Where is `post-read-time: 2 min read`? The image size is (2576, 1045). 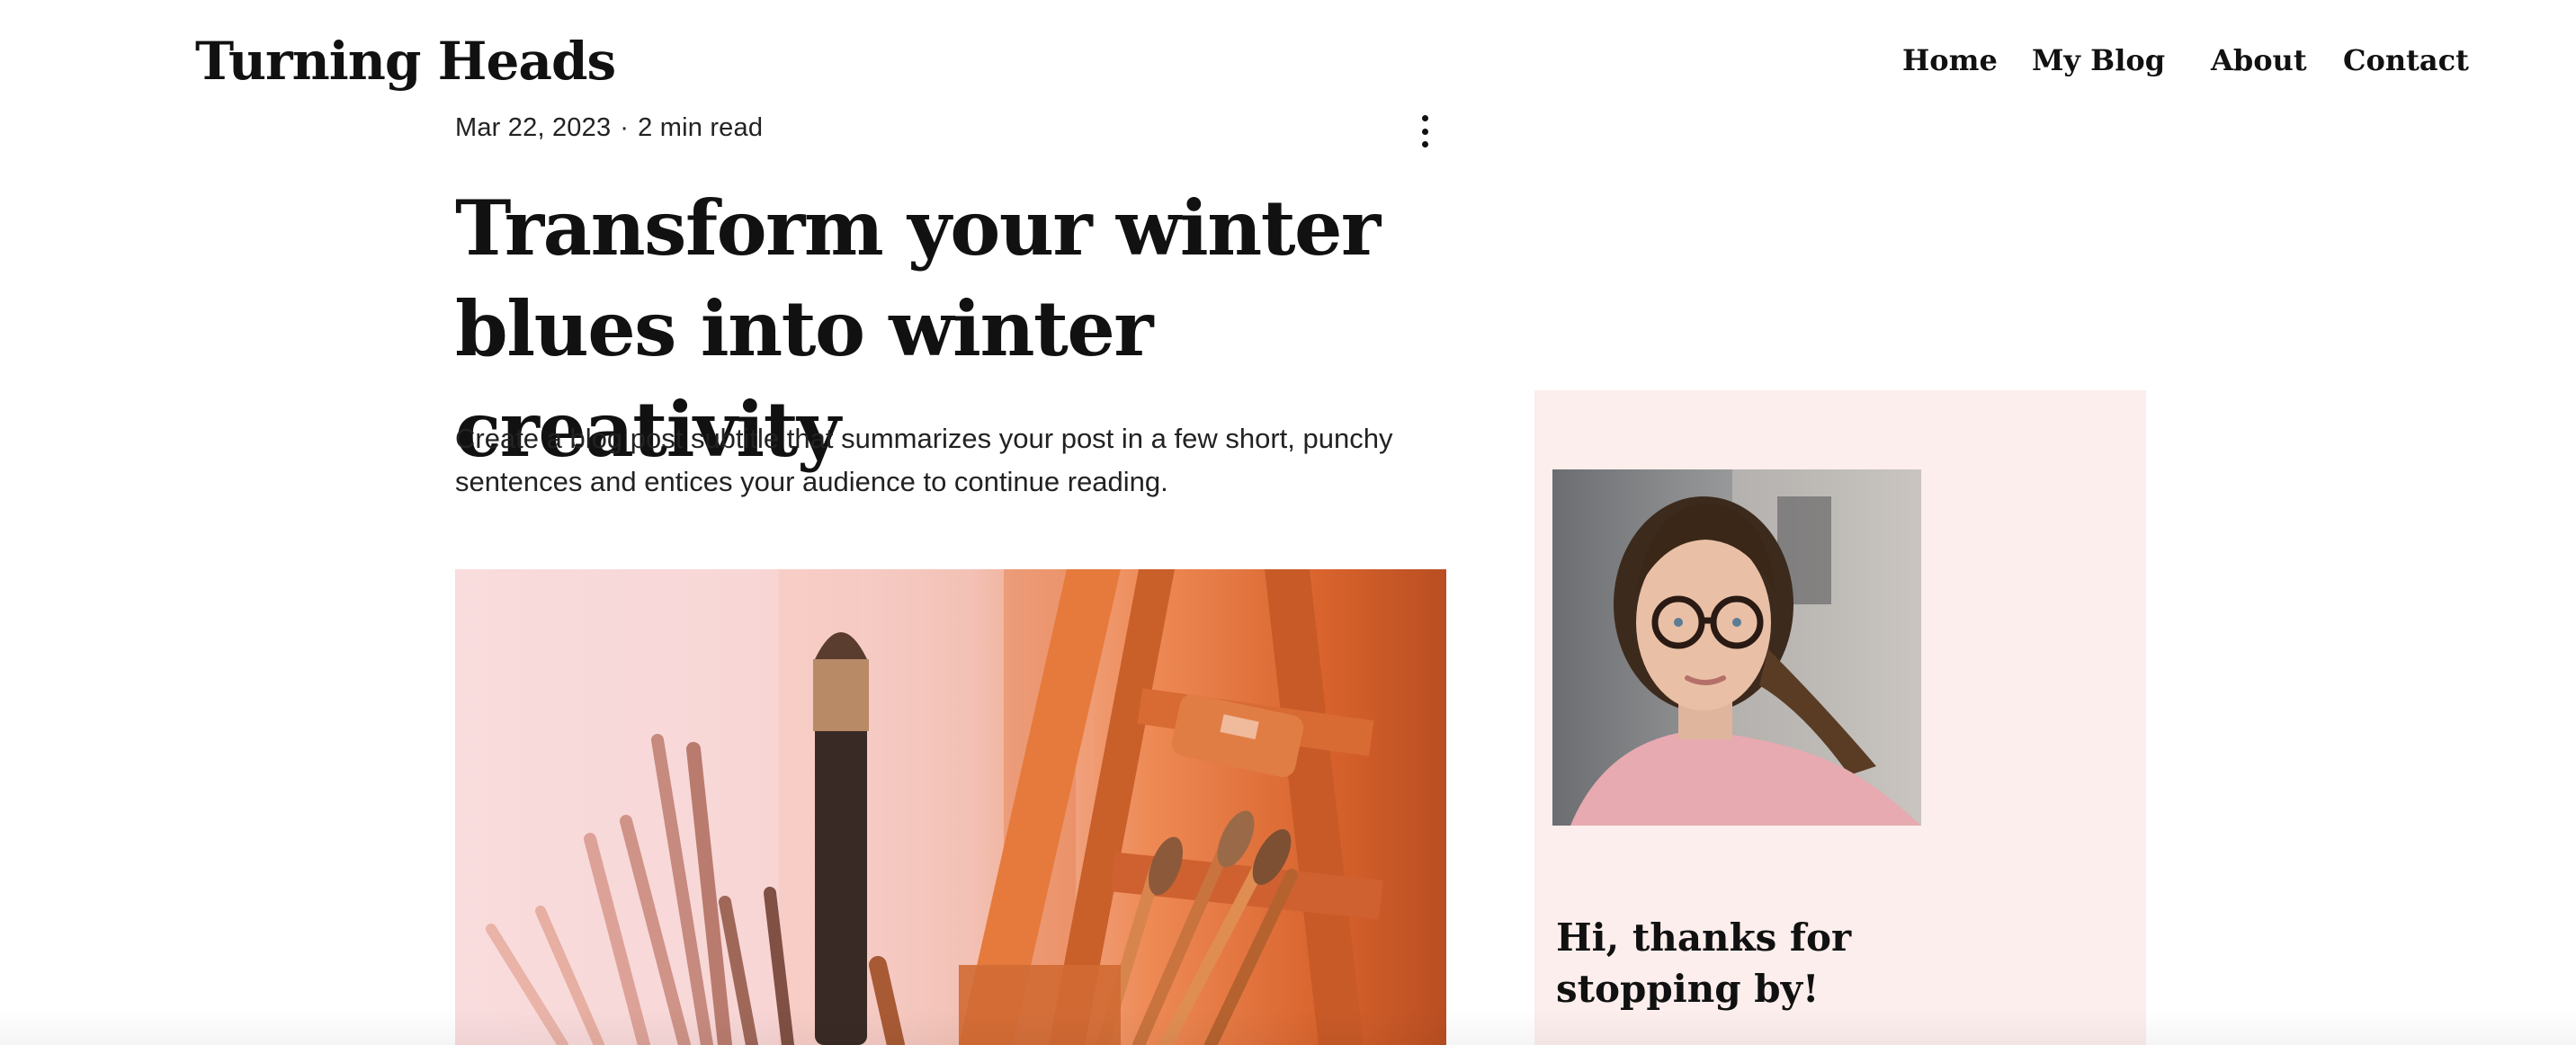 post-read-time: 2 min read is located at coordinates (701, 127).